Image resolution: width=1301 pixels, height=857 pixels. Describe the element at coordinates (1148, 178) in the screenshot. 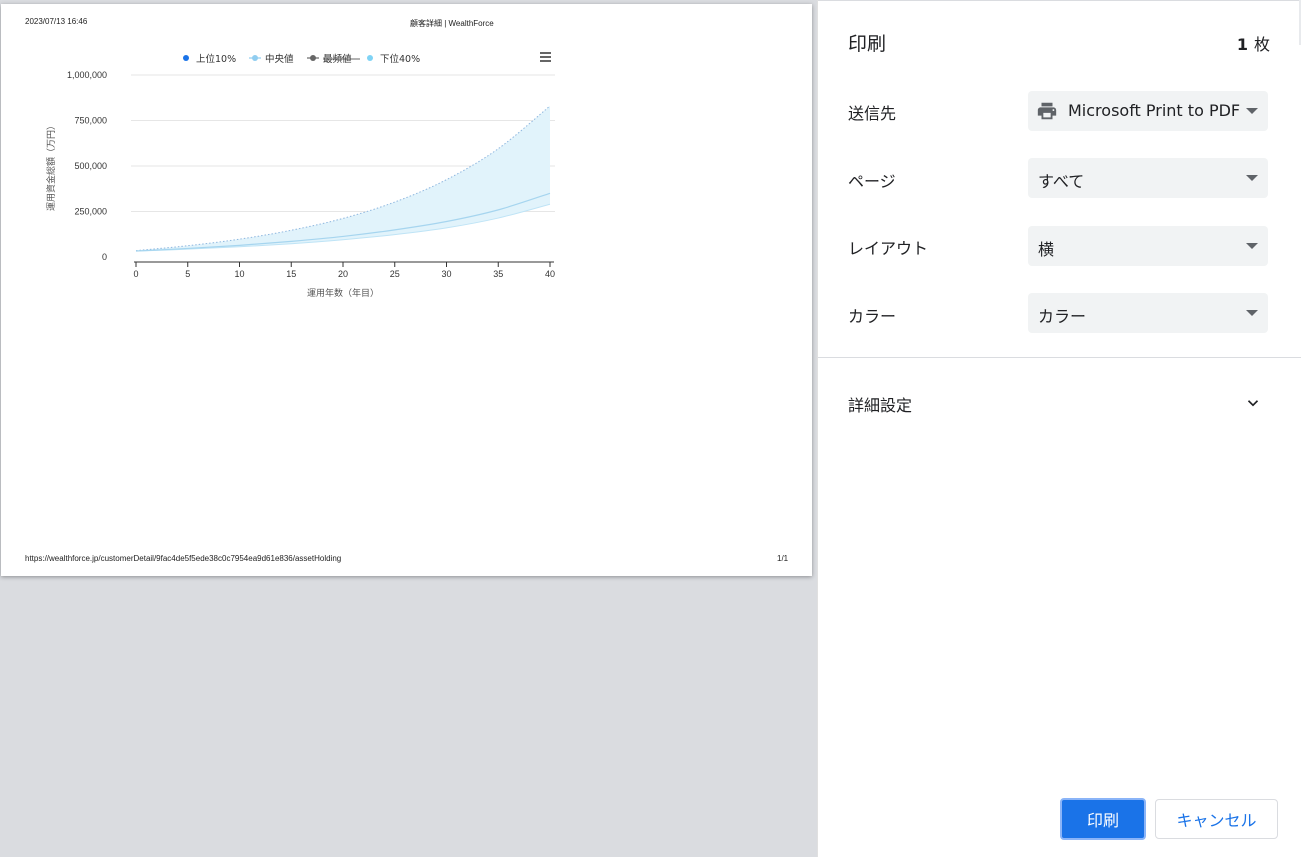

I see `pages-select: すべて` at that location.